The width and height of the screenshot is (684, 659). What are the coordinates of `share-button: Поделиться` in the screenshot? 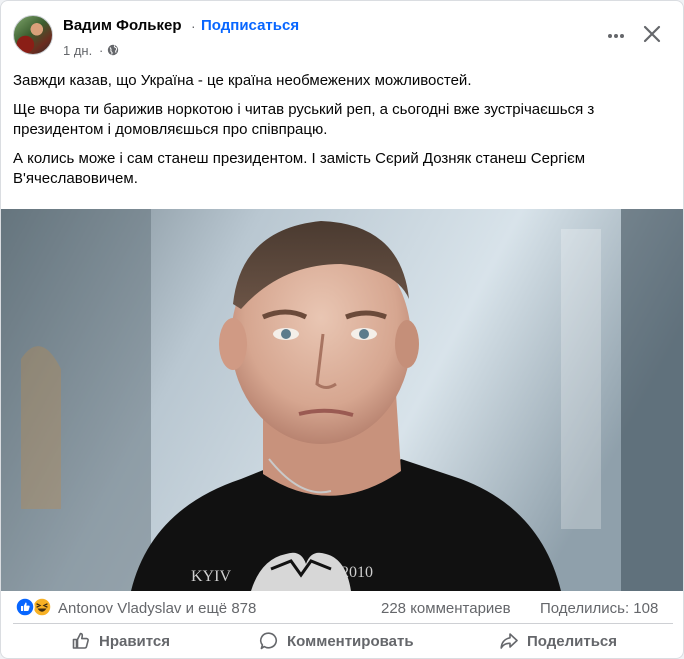 It's located at (558, 641).